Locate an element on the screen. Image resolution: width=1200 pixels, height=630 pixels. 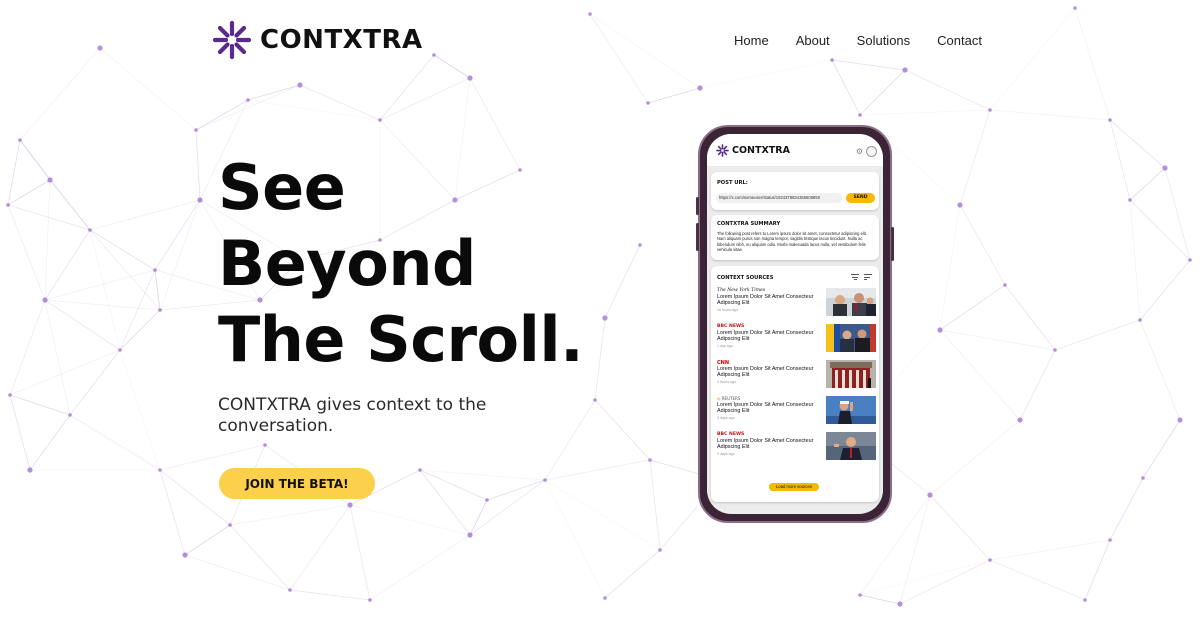
app-name: CONTXTRA is located at coordinates (761, 150).